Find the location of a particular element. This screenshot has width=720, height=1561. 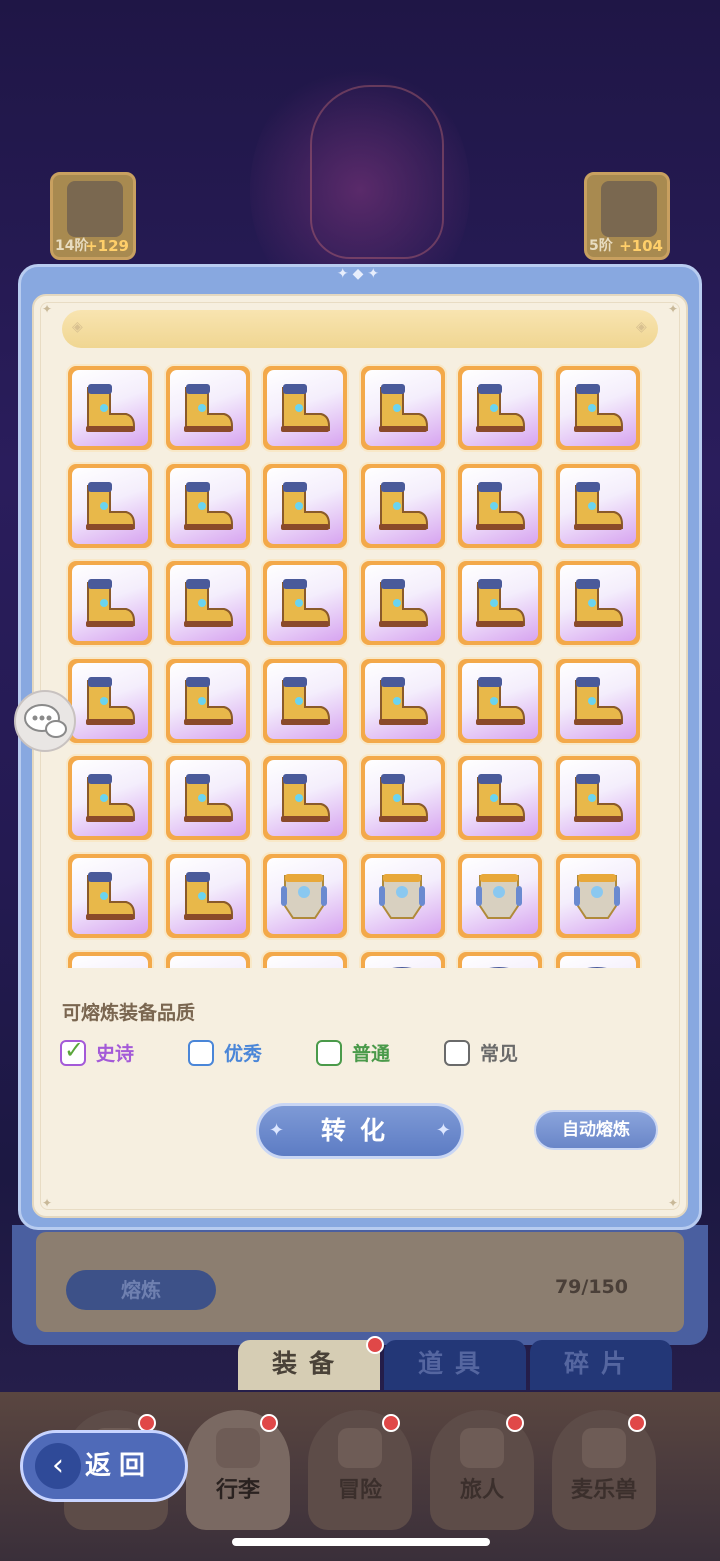

modal-ornament-icon: ✦◆✦ is located at coordinates (360, 274).